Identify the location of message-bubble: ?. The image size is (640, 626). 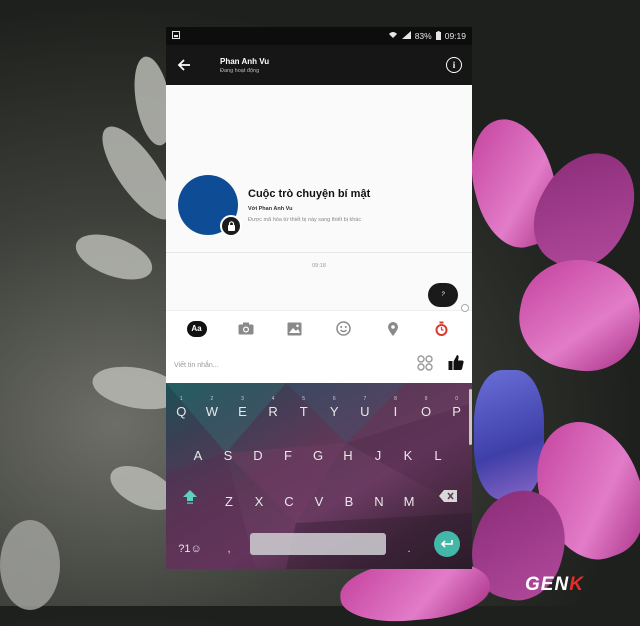
(443, 295).